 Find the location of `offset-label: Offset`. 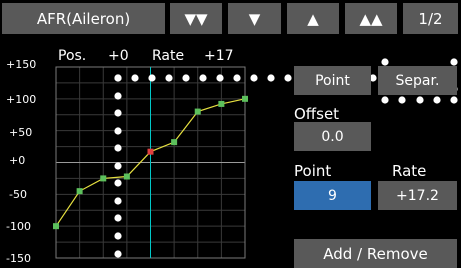

offset-label: Offset is located at coordinates (317, 114).